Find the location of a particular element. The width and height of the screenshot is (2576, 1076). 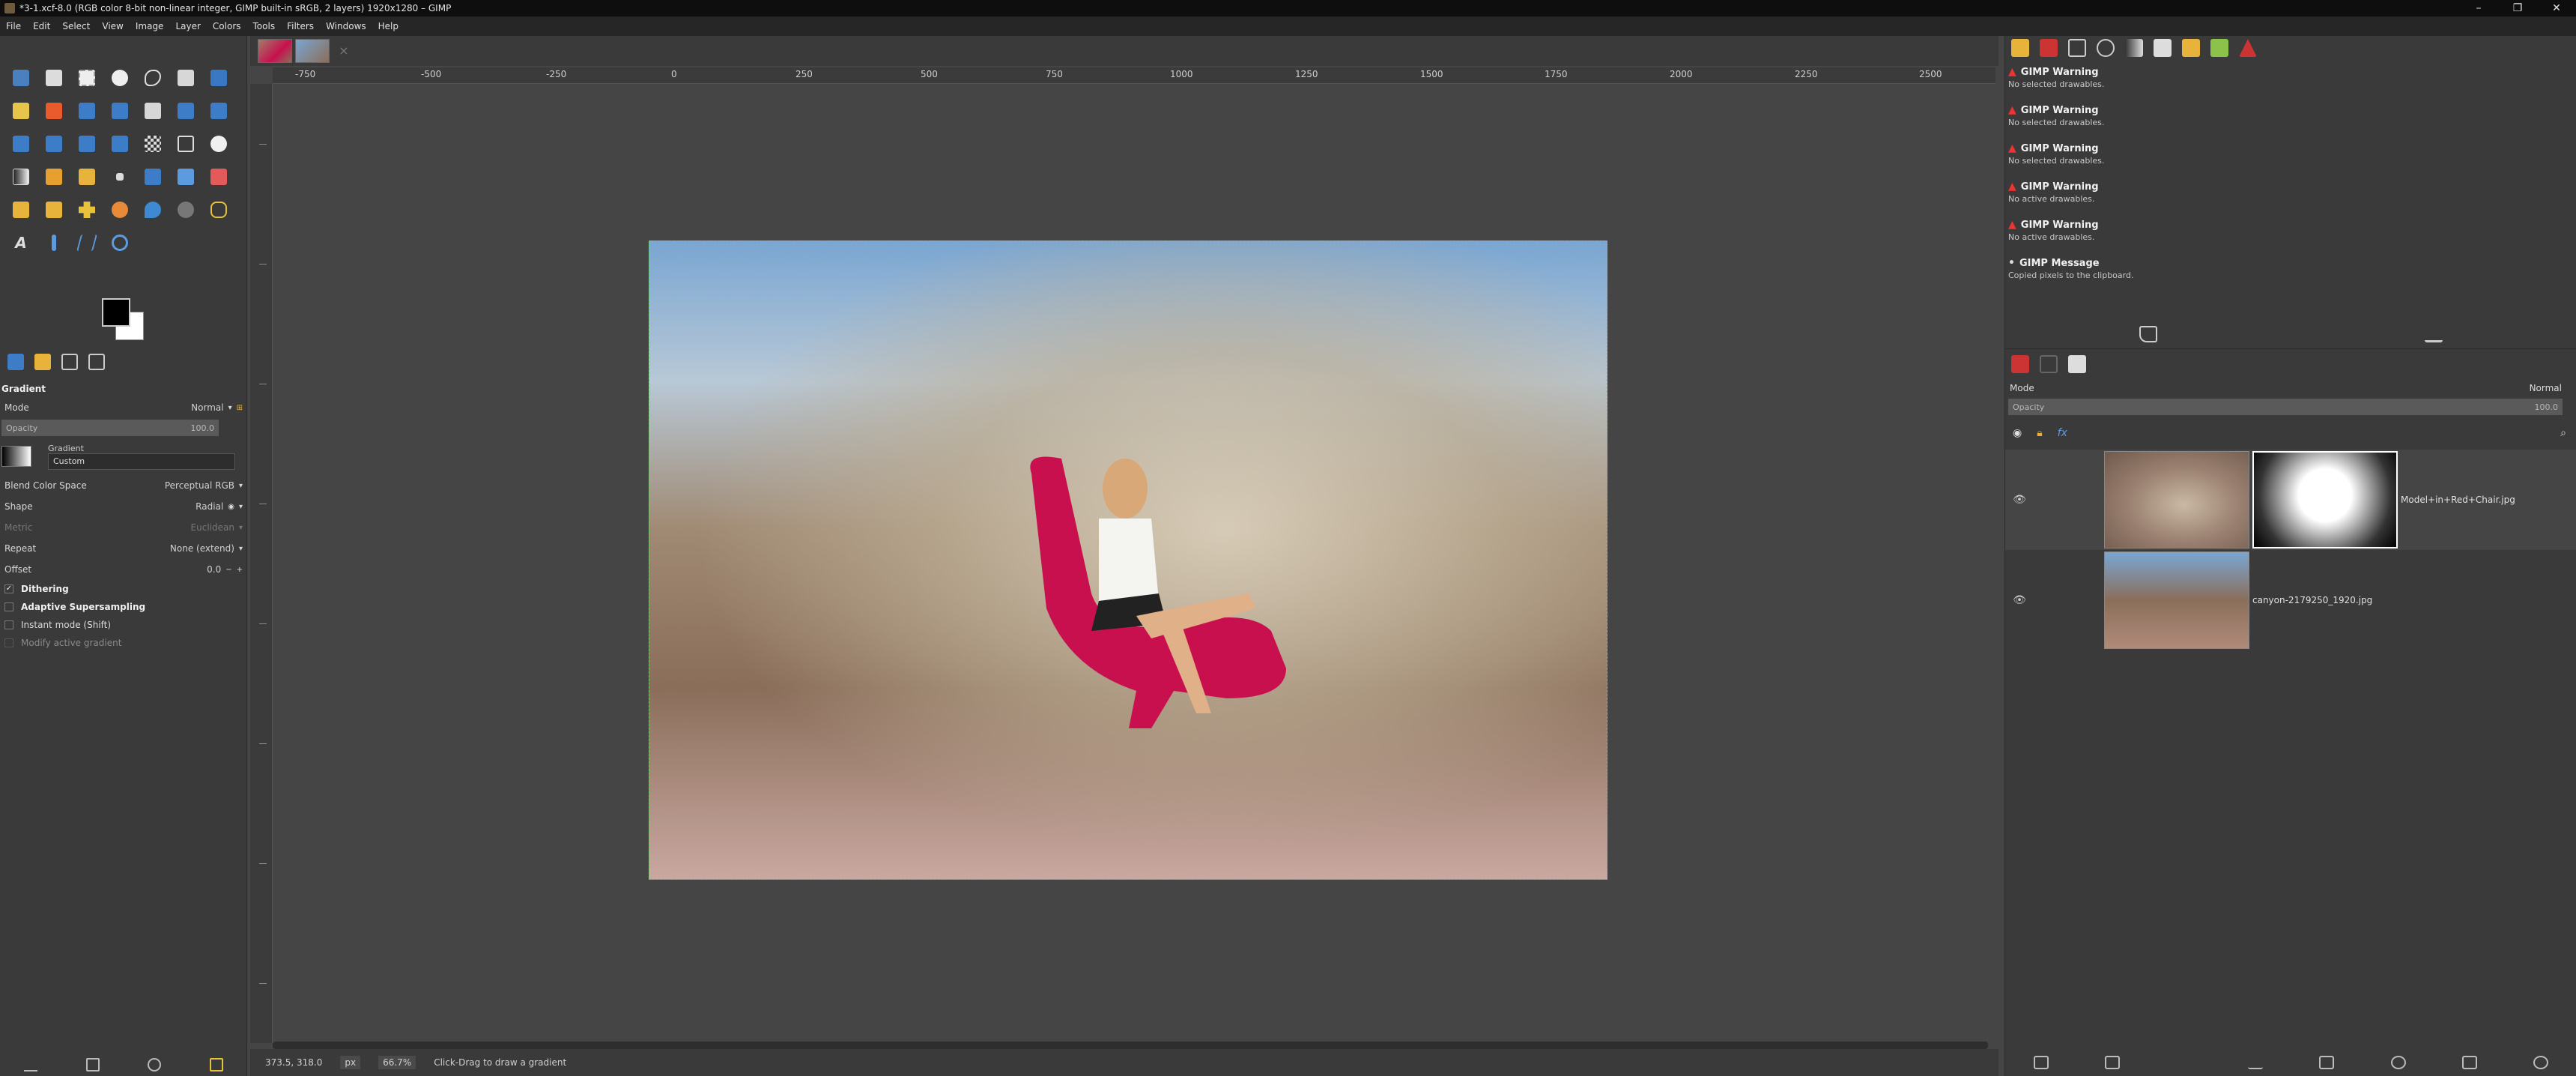

smudge-tool is located at coordinates (119, 209).